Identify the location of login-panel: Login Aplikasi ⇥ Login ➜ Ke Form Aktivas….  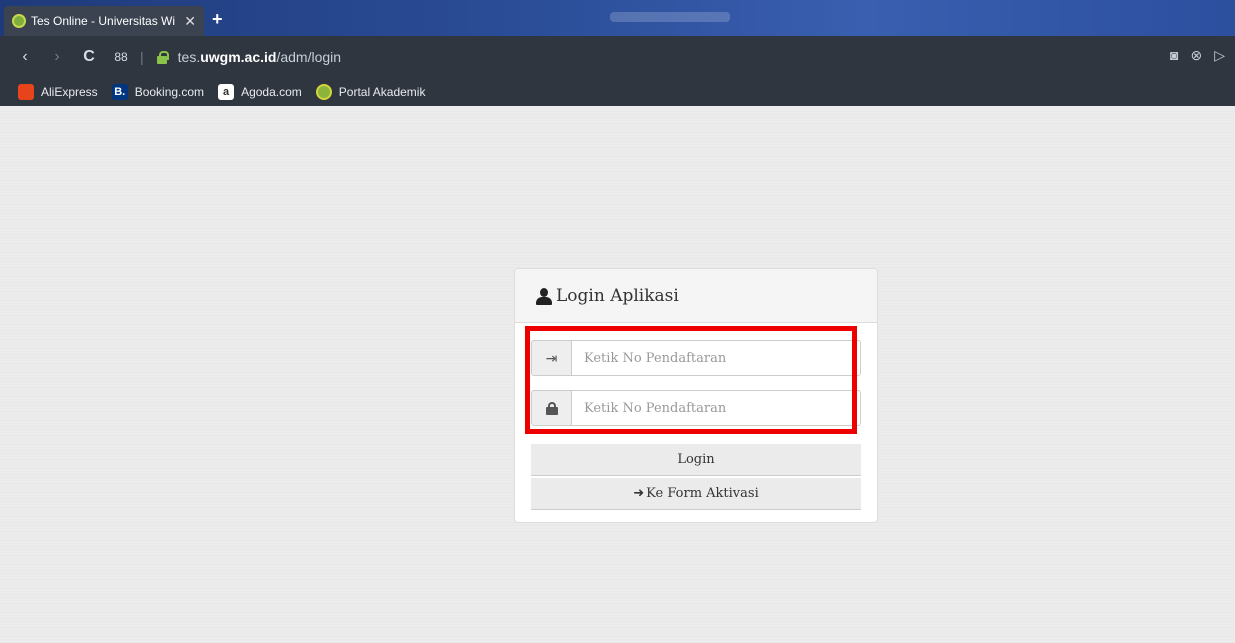
(696, 395).